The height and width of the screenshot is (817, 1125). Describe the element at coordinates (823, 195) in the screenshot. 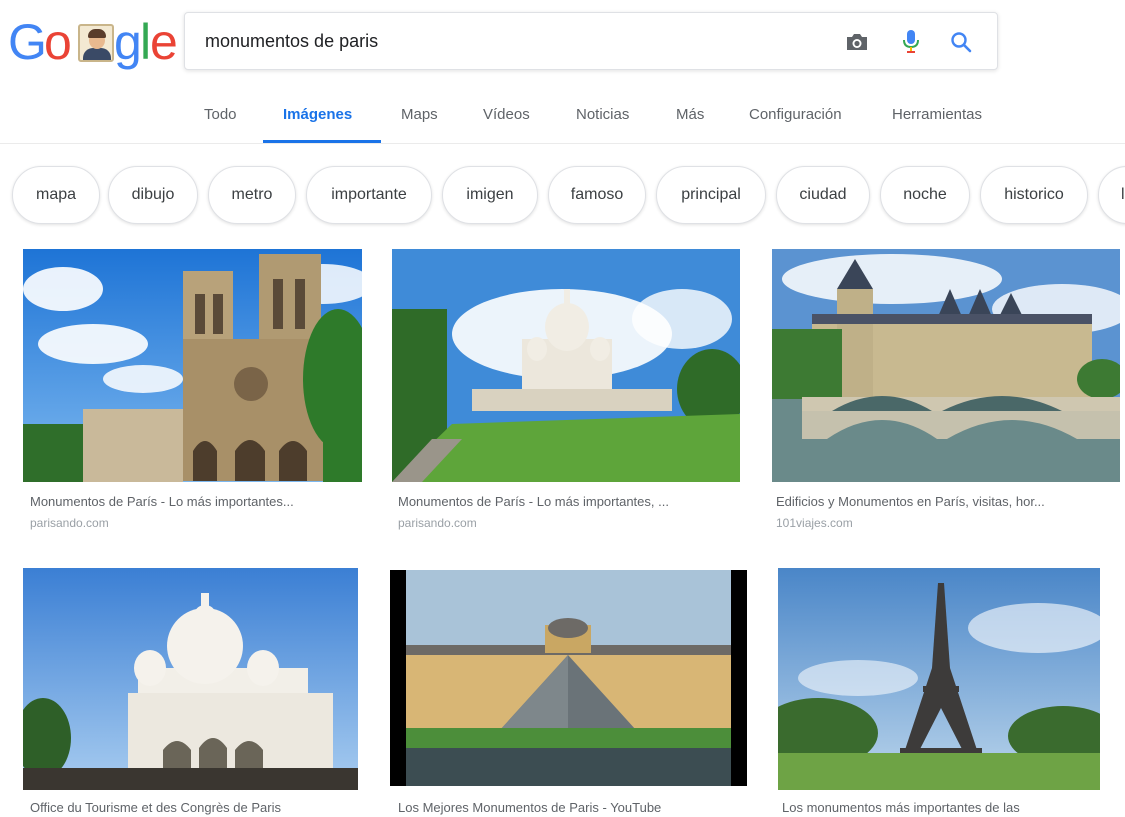

I see `chip-ciudad: ciudad` at that location.